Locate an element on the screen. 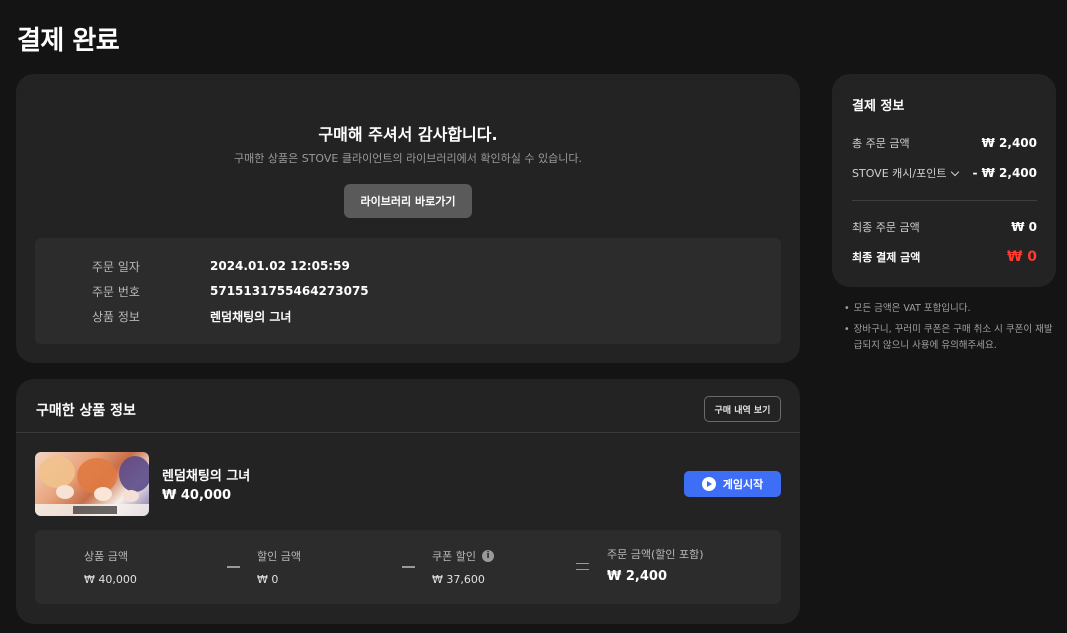 The height and width of the screenshot is (633, 1067). order-total-label: 주문 금액(할인 포함) is located at coordinates (655, 554).